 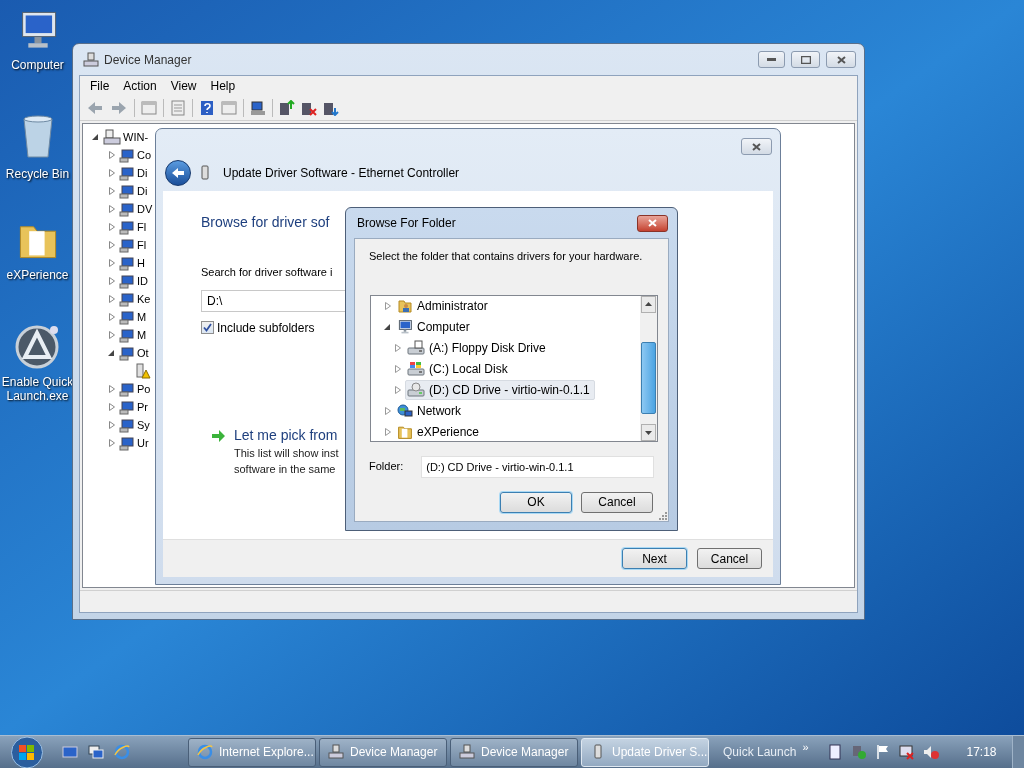 What do you see at coordinates (70, 752) in the screenshot?
I see `show-desktop-icon` at bounding box center [70, 752].